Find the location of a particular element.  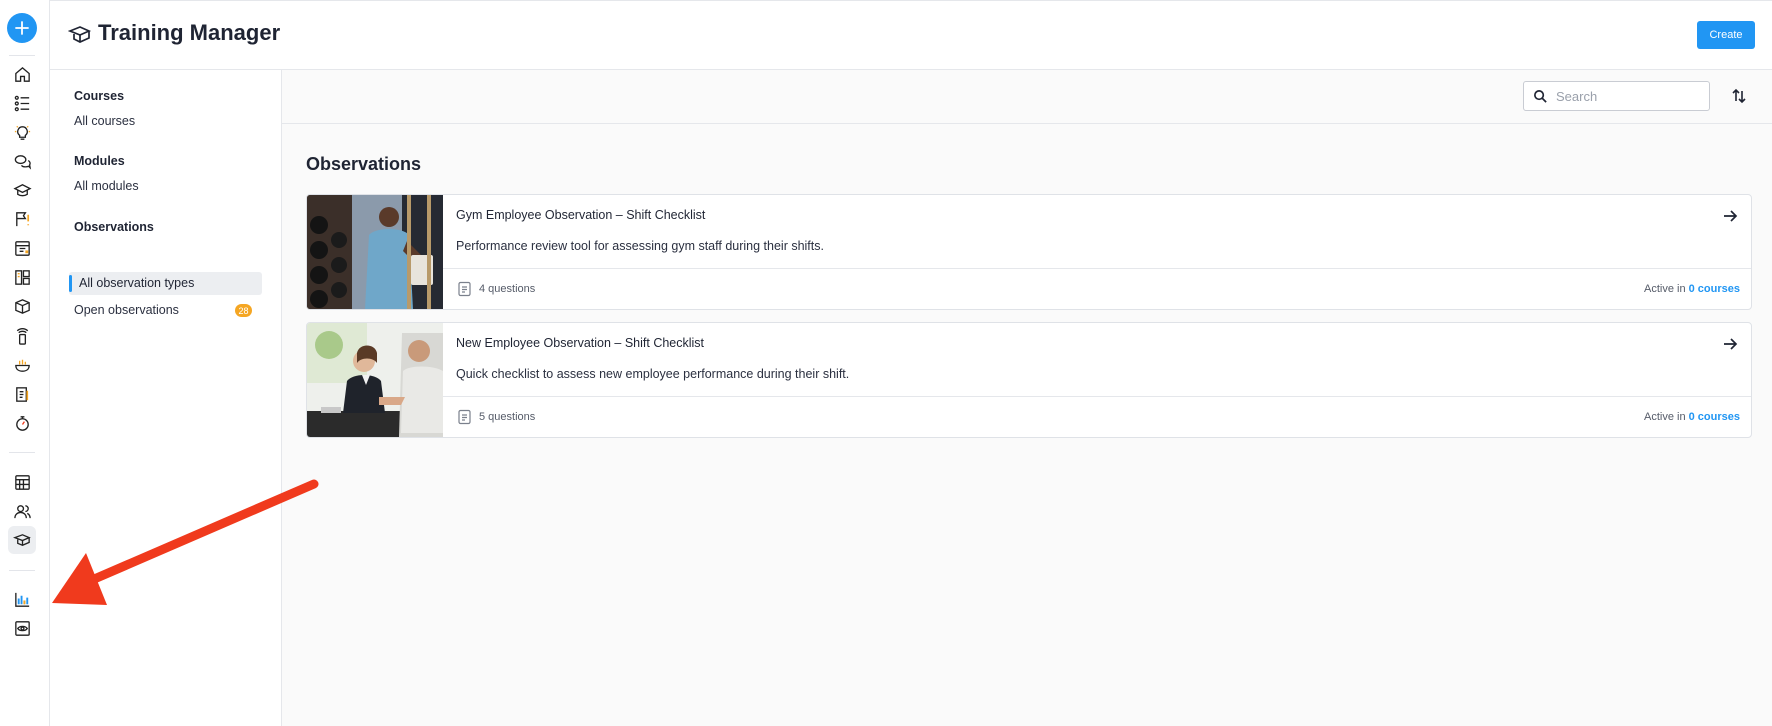

rail-item-food is located at coordinates (22, 365).